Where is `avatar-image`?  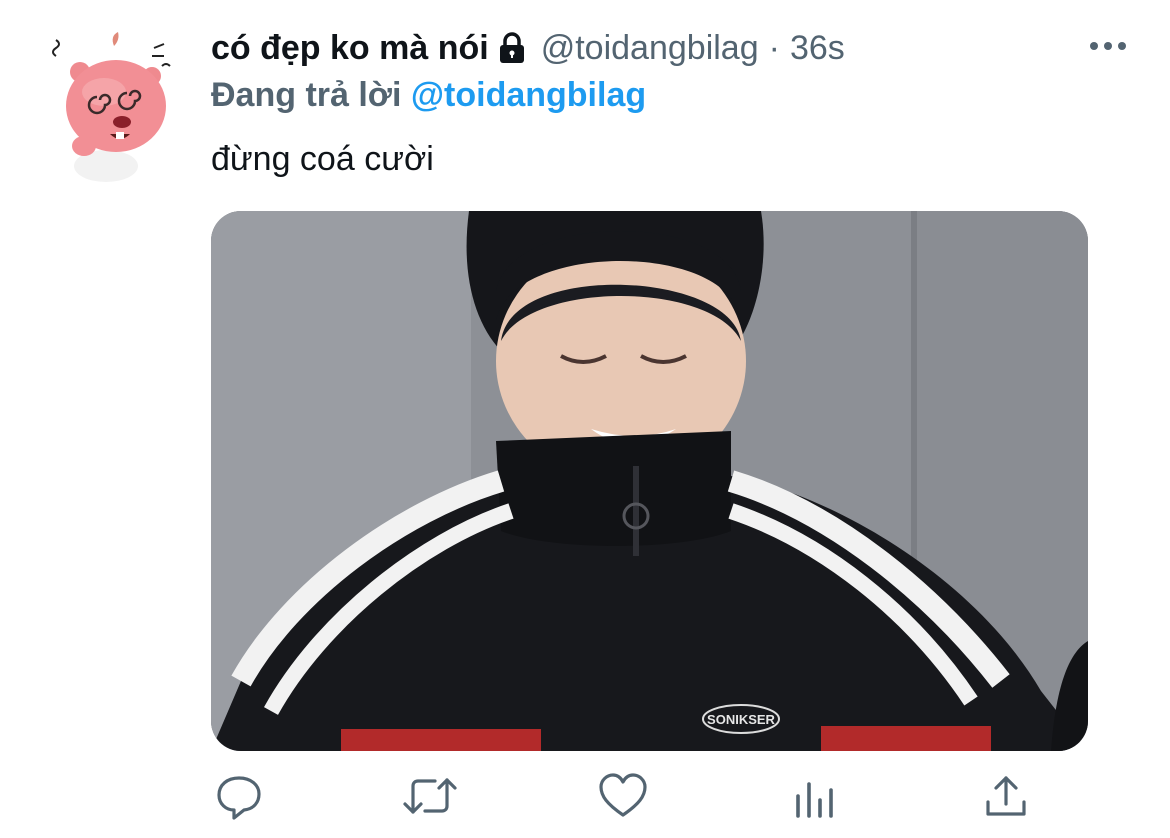 avatar-image is located at coordinates (111, 107).